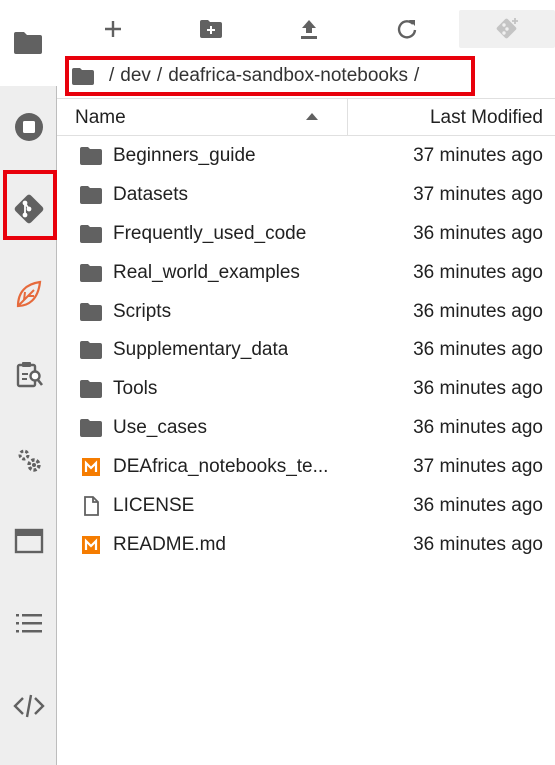 The width and height of the screenshot is (555, 765). I want to click on gears-icon, so click(29, 460).